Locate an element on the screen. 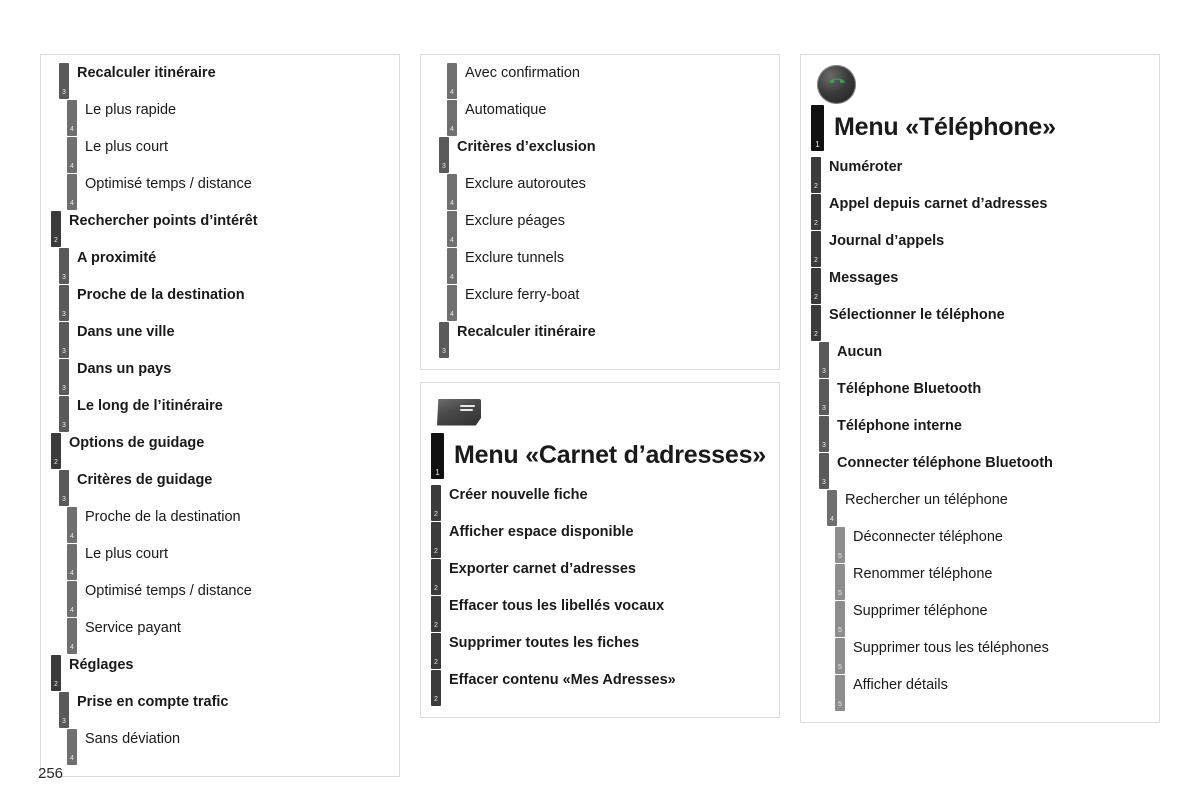 The width and height of the screenshot is (1200, 800). menu-entry-level-3: 3 Prise en compte trafic is located at coordinates (220, 710).